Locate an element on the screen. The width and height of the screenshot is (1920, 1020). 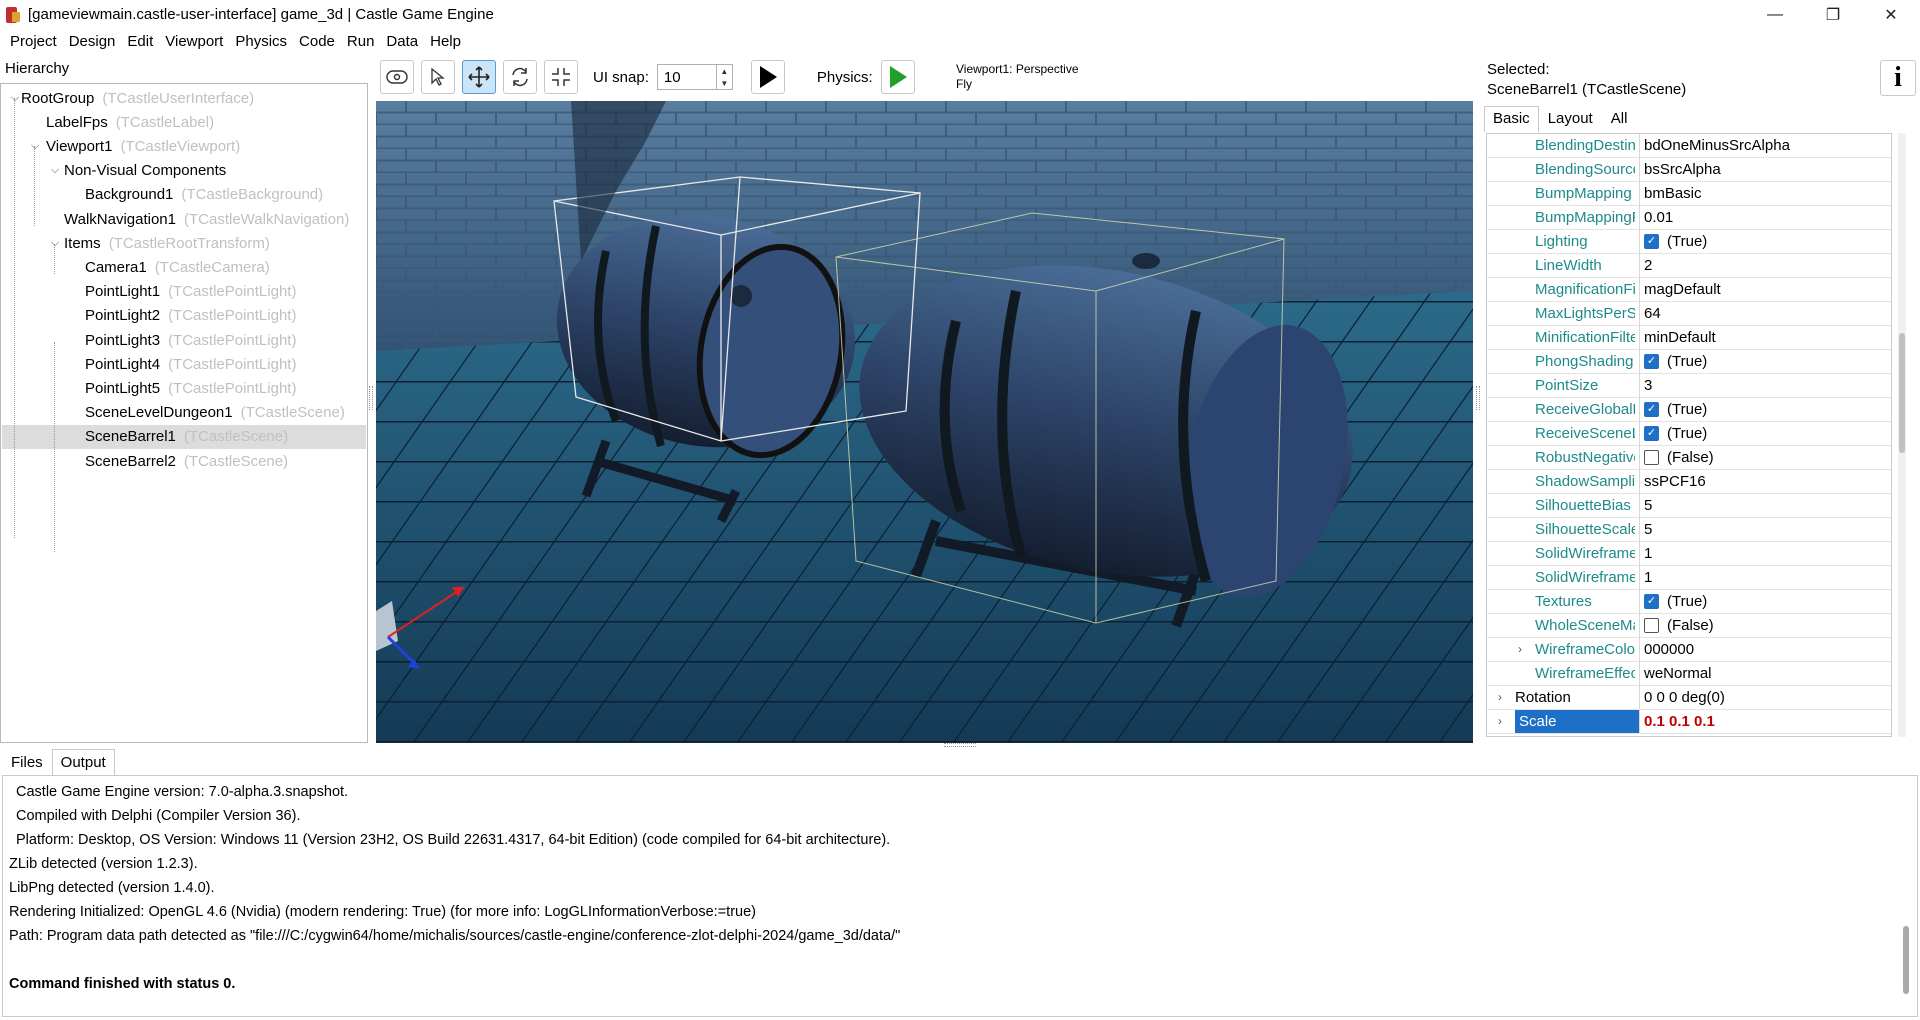
select-mode-button is located at coordinates (438, 77).